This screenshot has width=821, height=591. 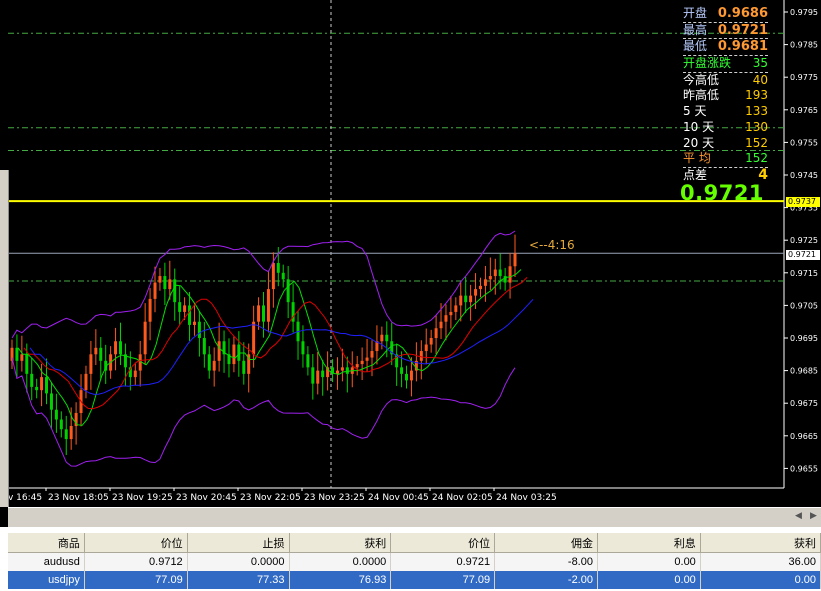 What do you see at coordinates (526, 498) in the screenshot?
I see `time-tick-label: 24 Nov 03:25` at bounding box center [526, 498].